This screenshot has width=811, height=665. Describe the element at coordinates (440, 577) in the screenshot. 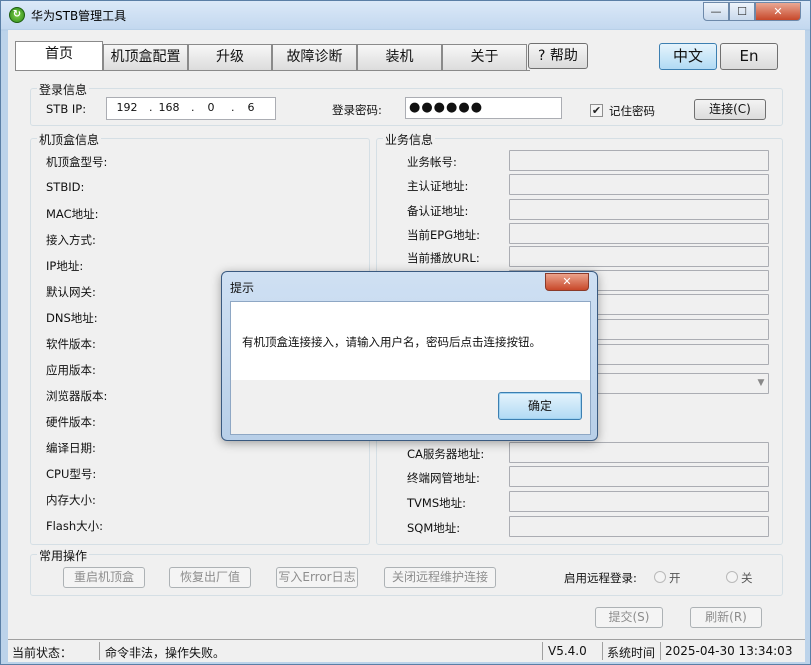

I see `close-remote-button: 关闭远程维护连接` at that location.